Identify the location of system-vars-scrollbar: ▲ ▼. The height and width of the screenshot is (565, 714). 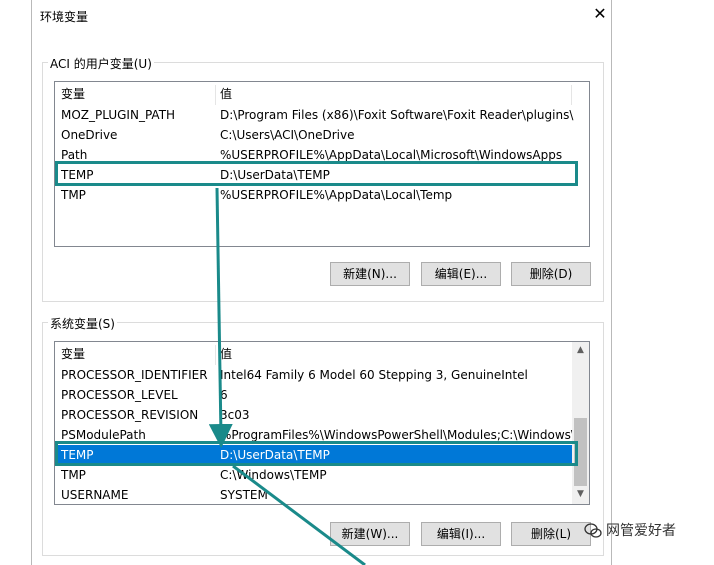
(580, 423).